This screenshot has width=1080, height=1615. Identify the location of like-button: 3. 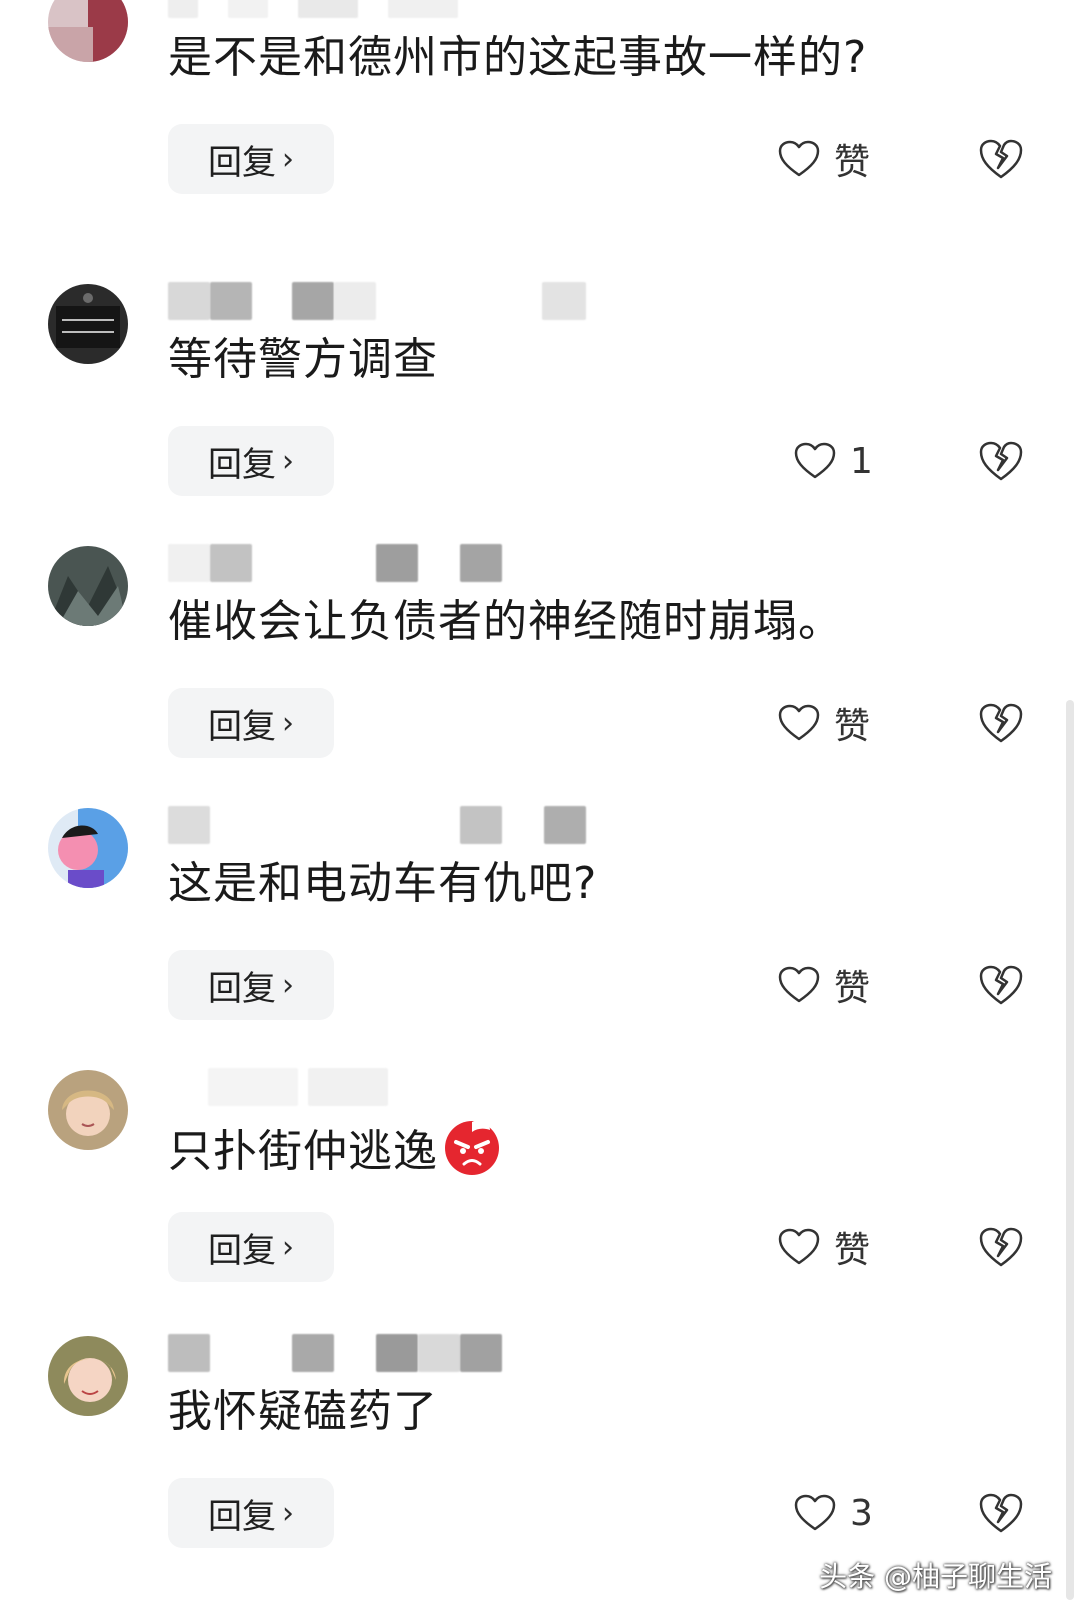
(833, 1513).